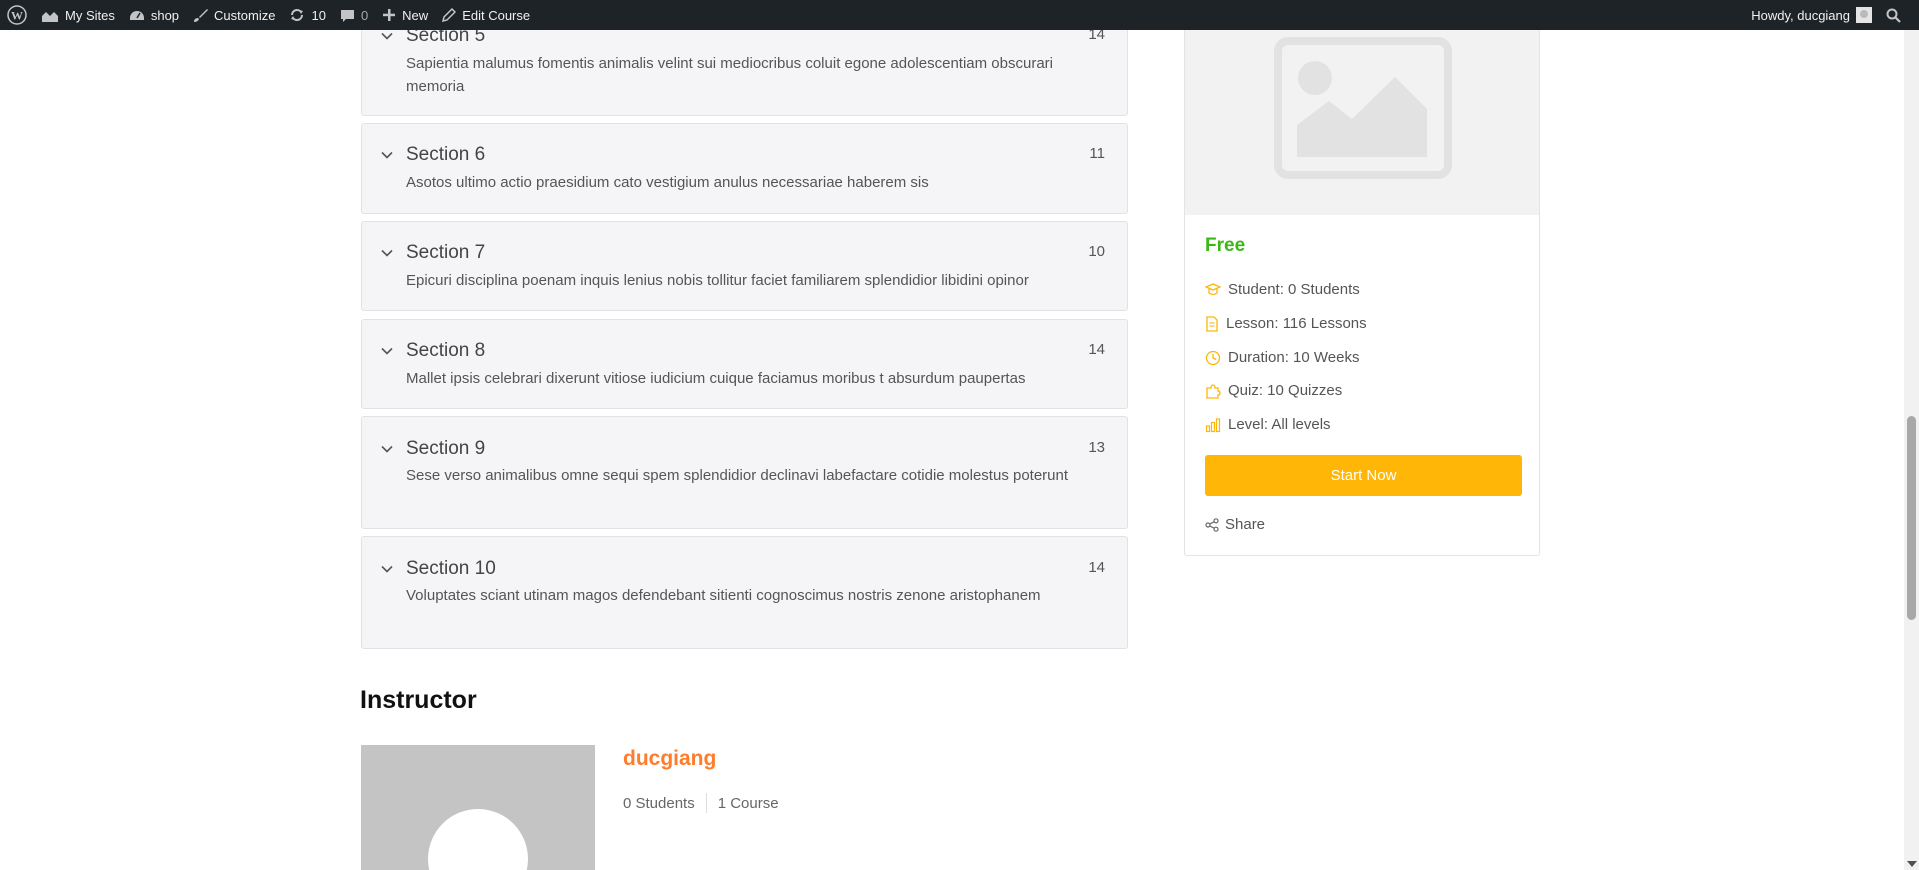 This screenshot has width=1919, height=870. Describe the element at coordinates (1212, 323) in the screenshot. I see `document-icon` at that location.